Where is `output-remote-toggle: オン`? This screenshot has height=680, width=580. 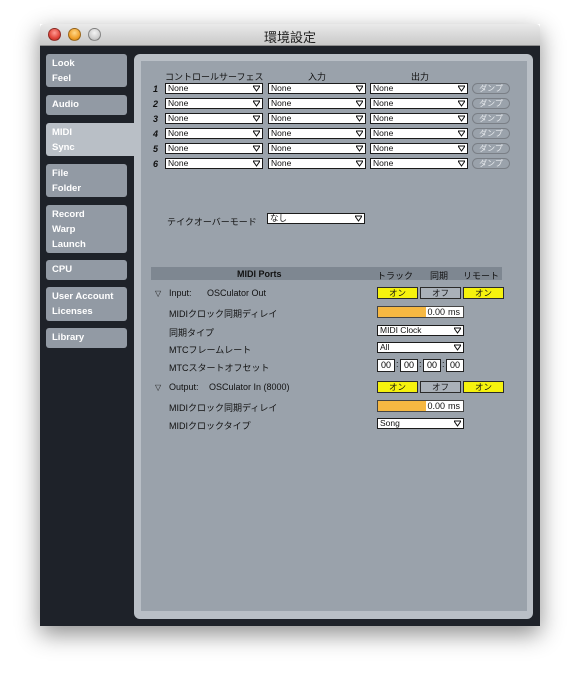 output-remote-toggle: オン is located at coordinates (483, 387).